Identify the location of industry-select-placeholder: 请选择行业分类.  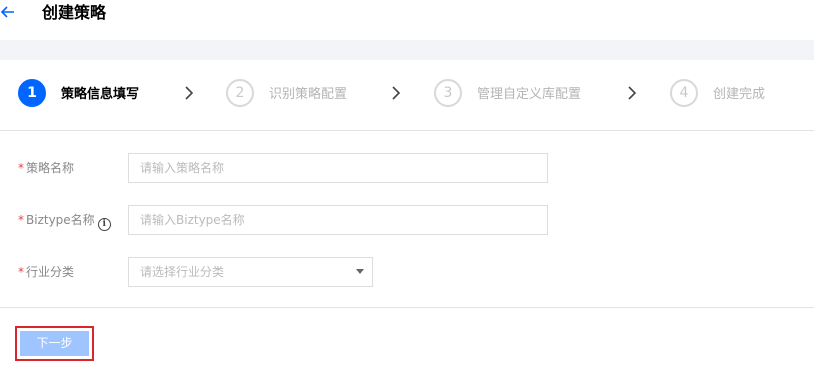
(182, 272).